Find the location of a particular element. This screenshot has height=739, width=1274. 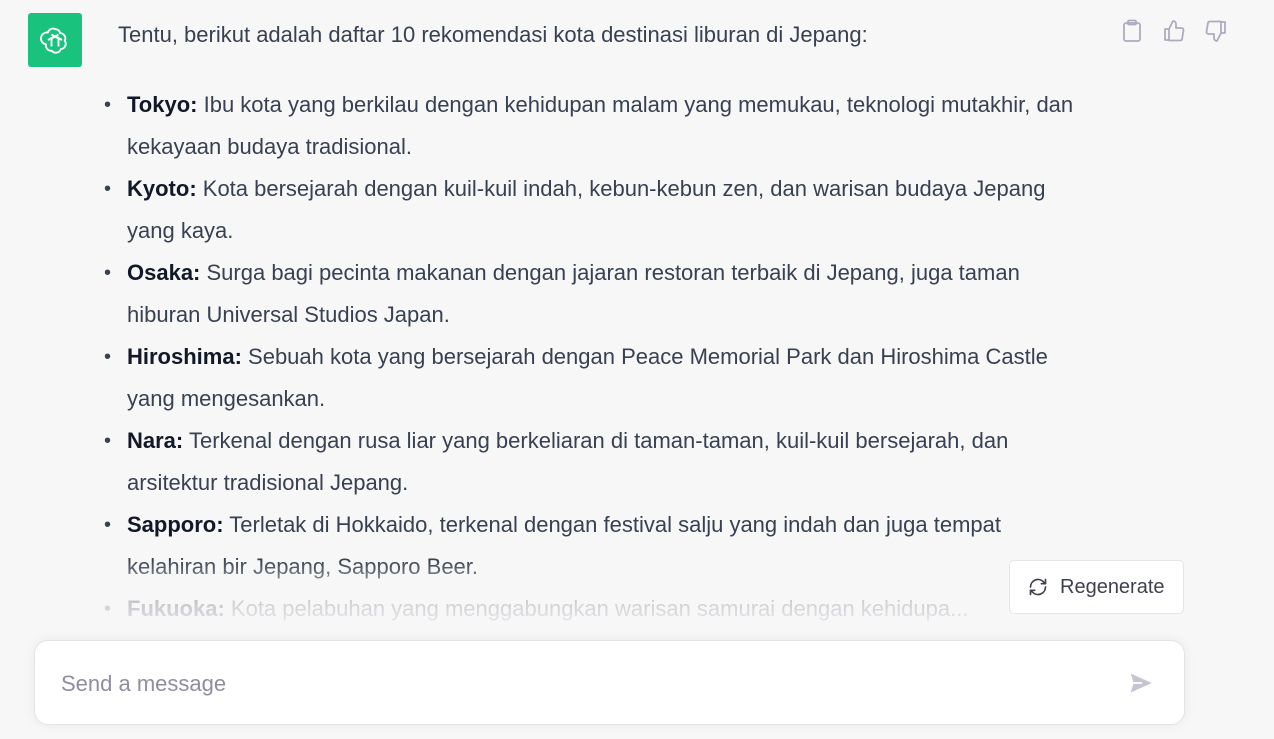

item-city: Tokyo: is located at coordinates (162, 104).